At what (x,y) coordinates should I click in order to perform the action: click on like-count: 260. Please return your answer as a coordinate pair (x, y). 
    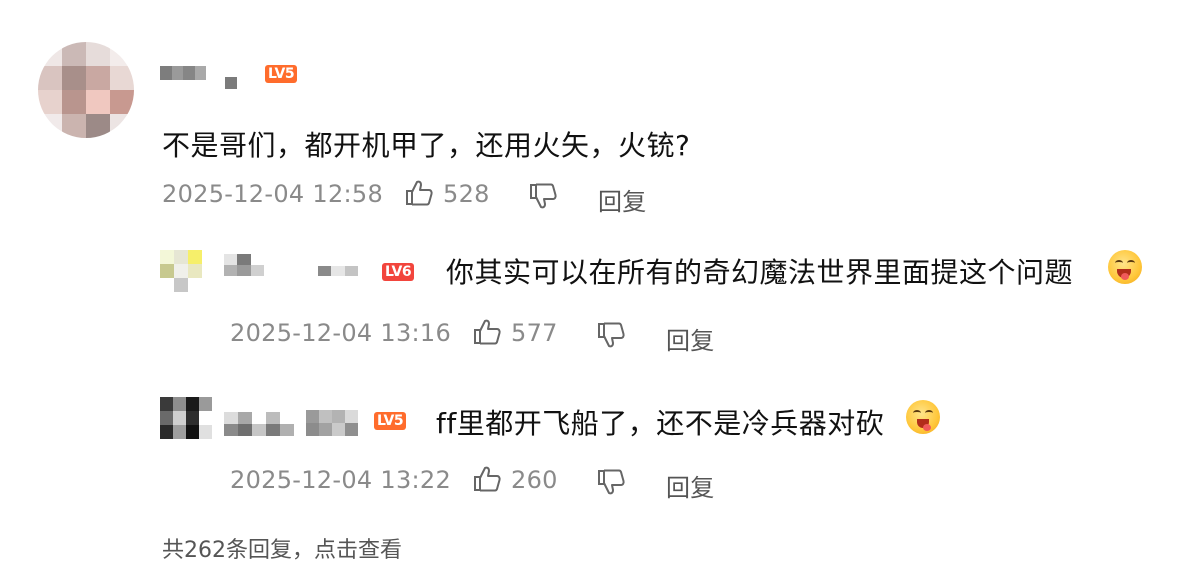
    Looking at the image, I should click on (534, 480).